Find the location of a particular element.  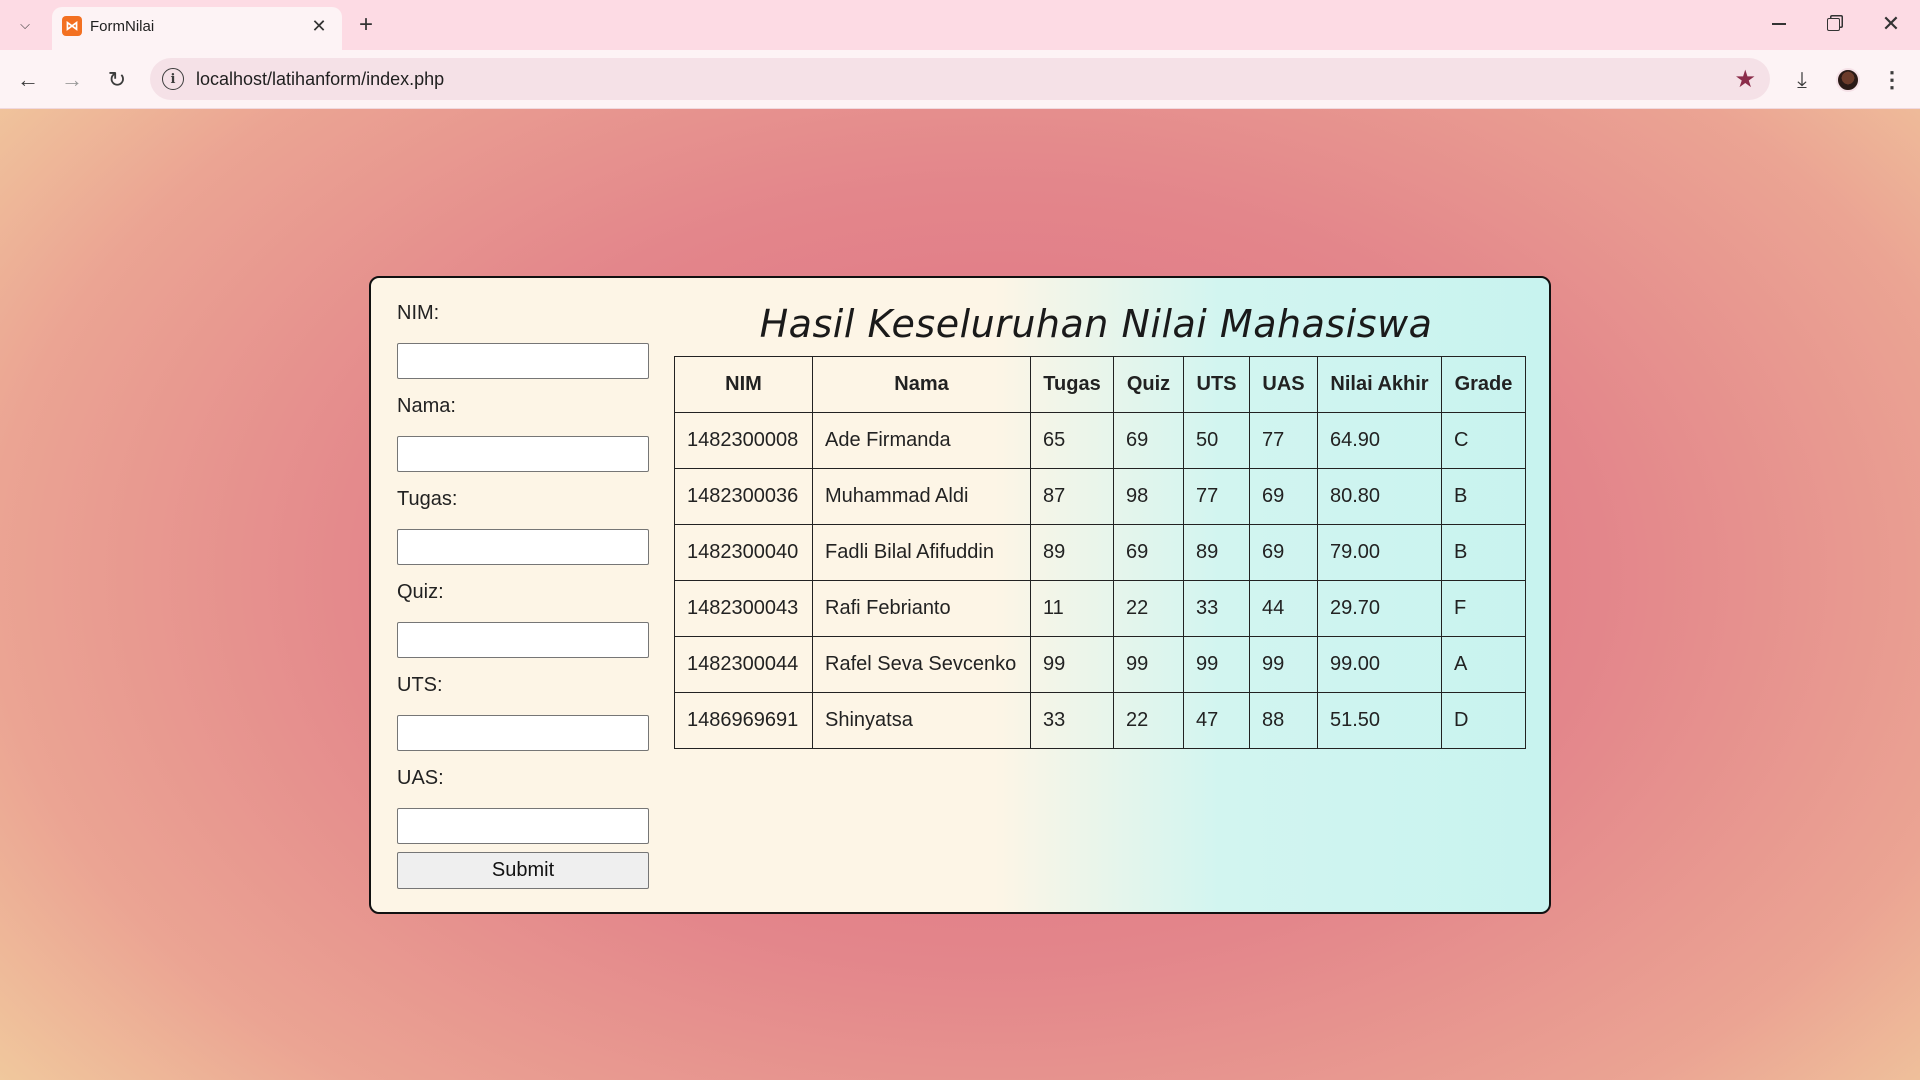

cell-tugas: 87 is located at coordinates (1072, 496).